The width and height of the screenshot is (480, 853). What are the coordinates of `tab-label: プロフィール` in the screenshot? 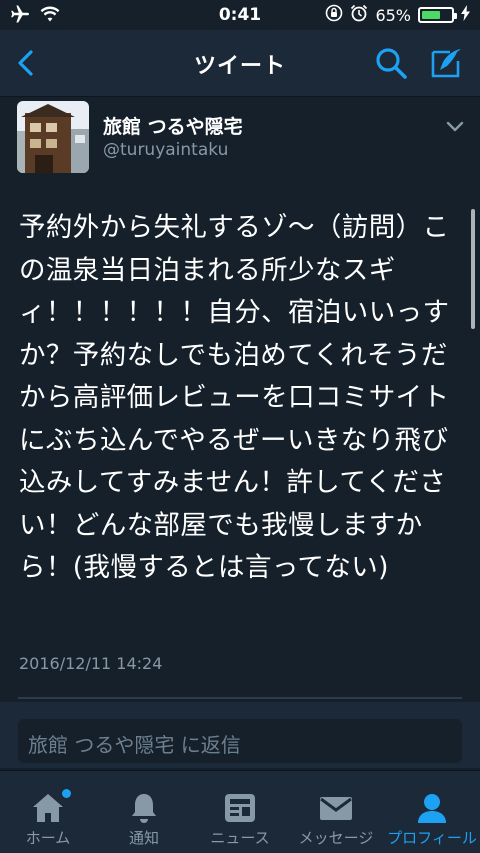 It's located at (432, 838).